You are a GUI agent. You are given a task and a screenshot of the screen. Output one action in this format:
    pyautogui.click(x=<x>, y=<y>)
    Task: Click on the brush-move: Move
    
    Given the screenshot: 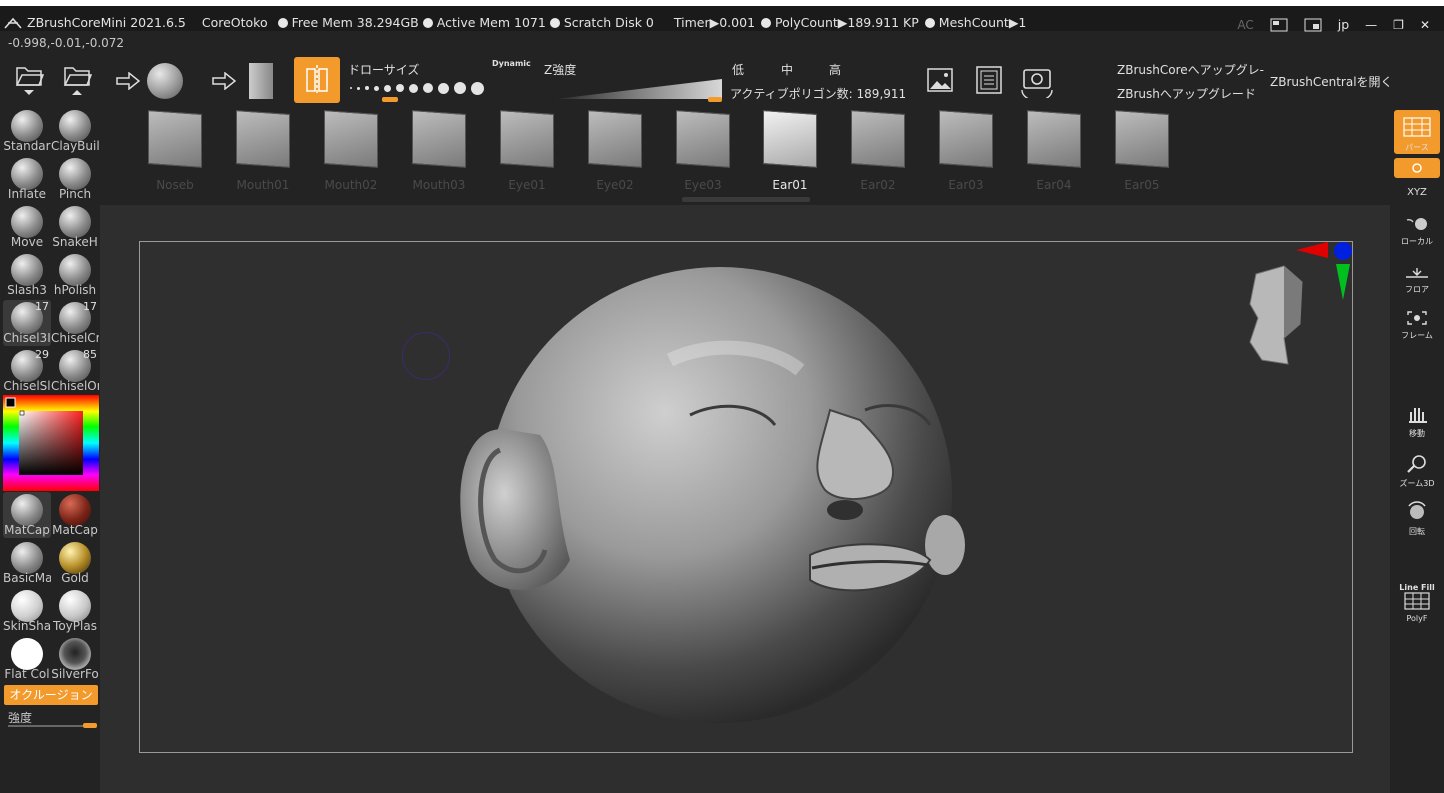 What is the action you would take?
    pyautogui.click(x=27, y=227)
    